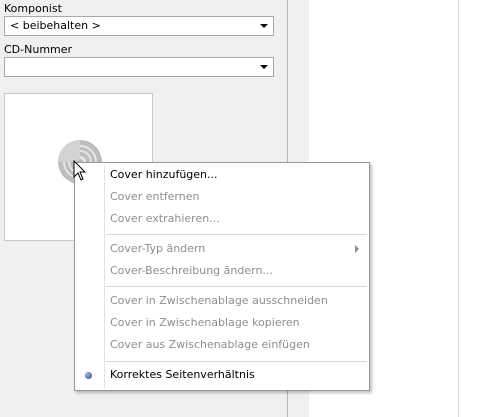 This screenshot has width=493, height=417. Describe the element at coordinates (182, 374) in the screenshot. I see `menu-item-correct-aspect-ratio: Korrektes Seitenverhältnis` at that location.